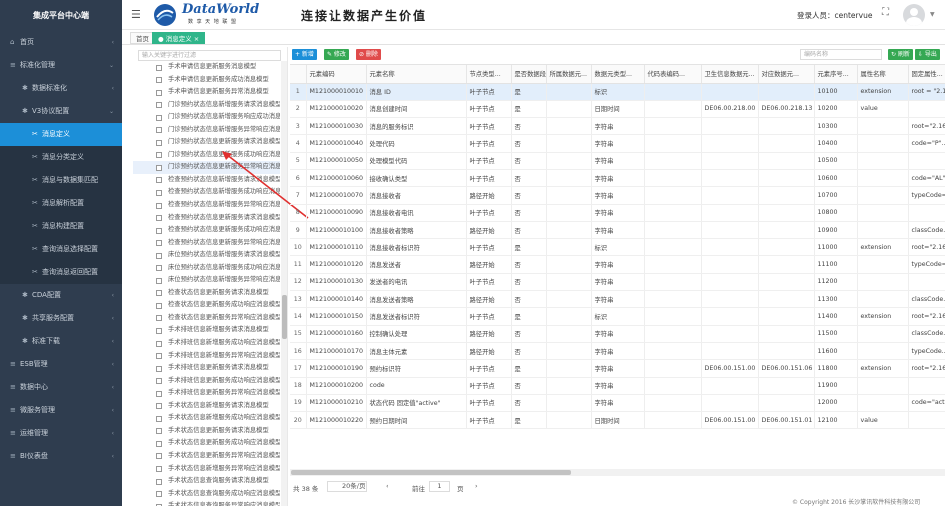 This screenshot has height=506, width=945. I want to click on tree-node: 床位预约状态信息新增服务成功响应消息, so click(206, 268).